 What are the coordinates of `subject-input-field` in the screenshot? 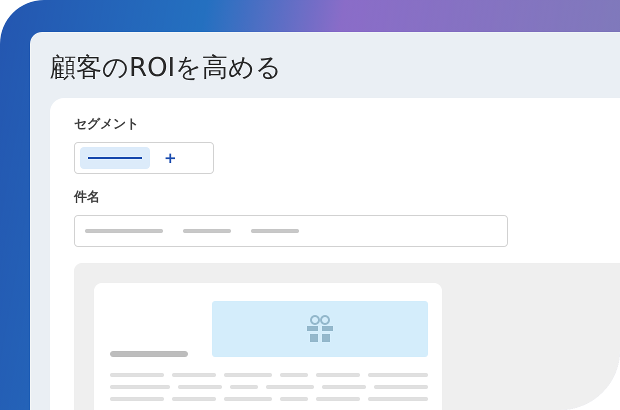 It's located at (291, 231).